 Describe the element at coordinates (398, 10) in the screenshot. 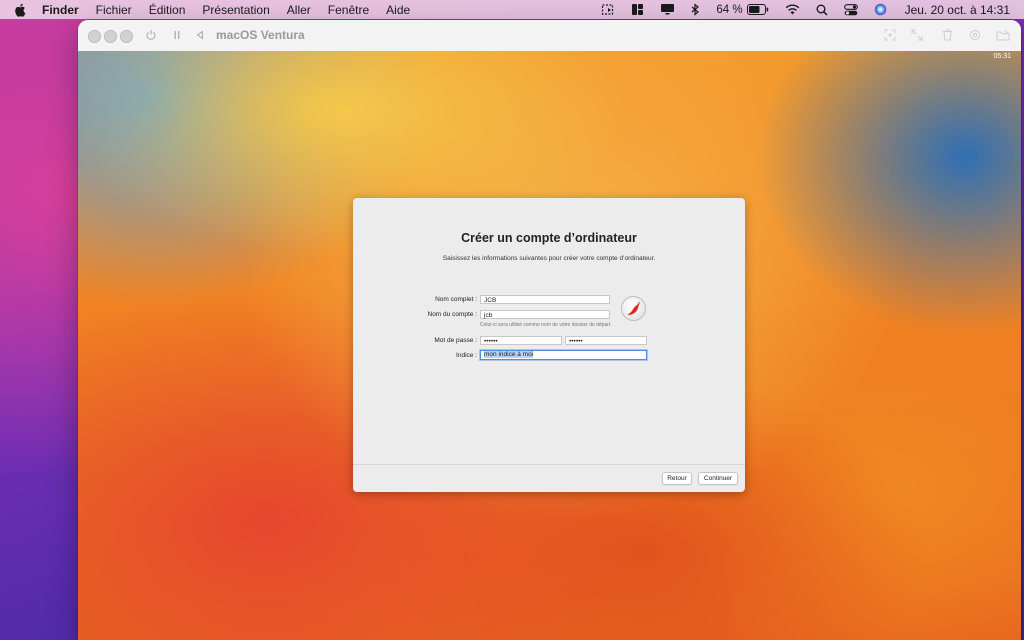

I see `menu-aide: Aide` at that location.